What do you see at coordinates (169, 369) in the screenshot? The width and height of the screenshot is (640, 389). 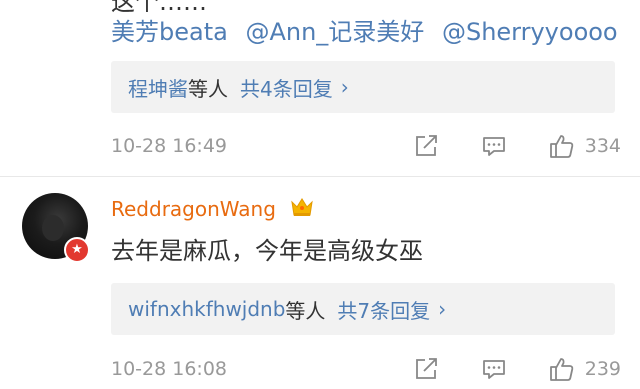 I see `timestamp: 10-28 16:08` at bounding box center [169, 369].